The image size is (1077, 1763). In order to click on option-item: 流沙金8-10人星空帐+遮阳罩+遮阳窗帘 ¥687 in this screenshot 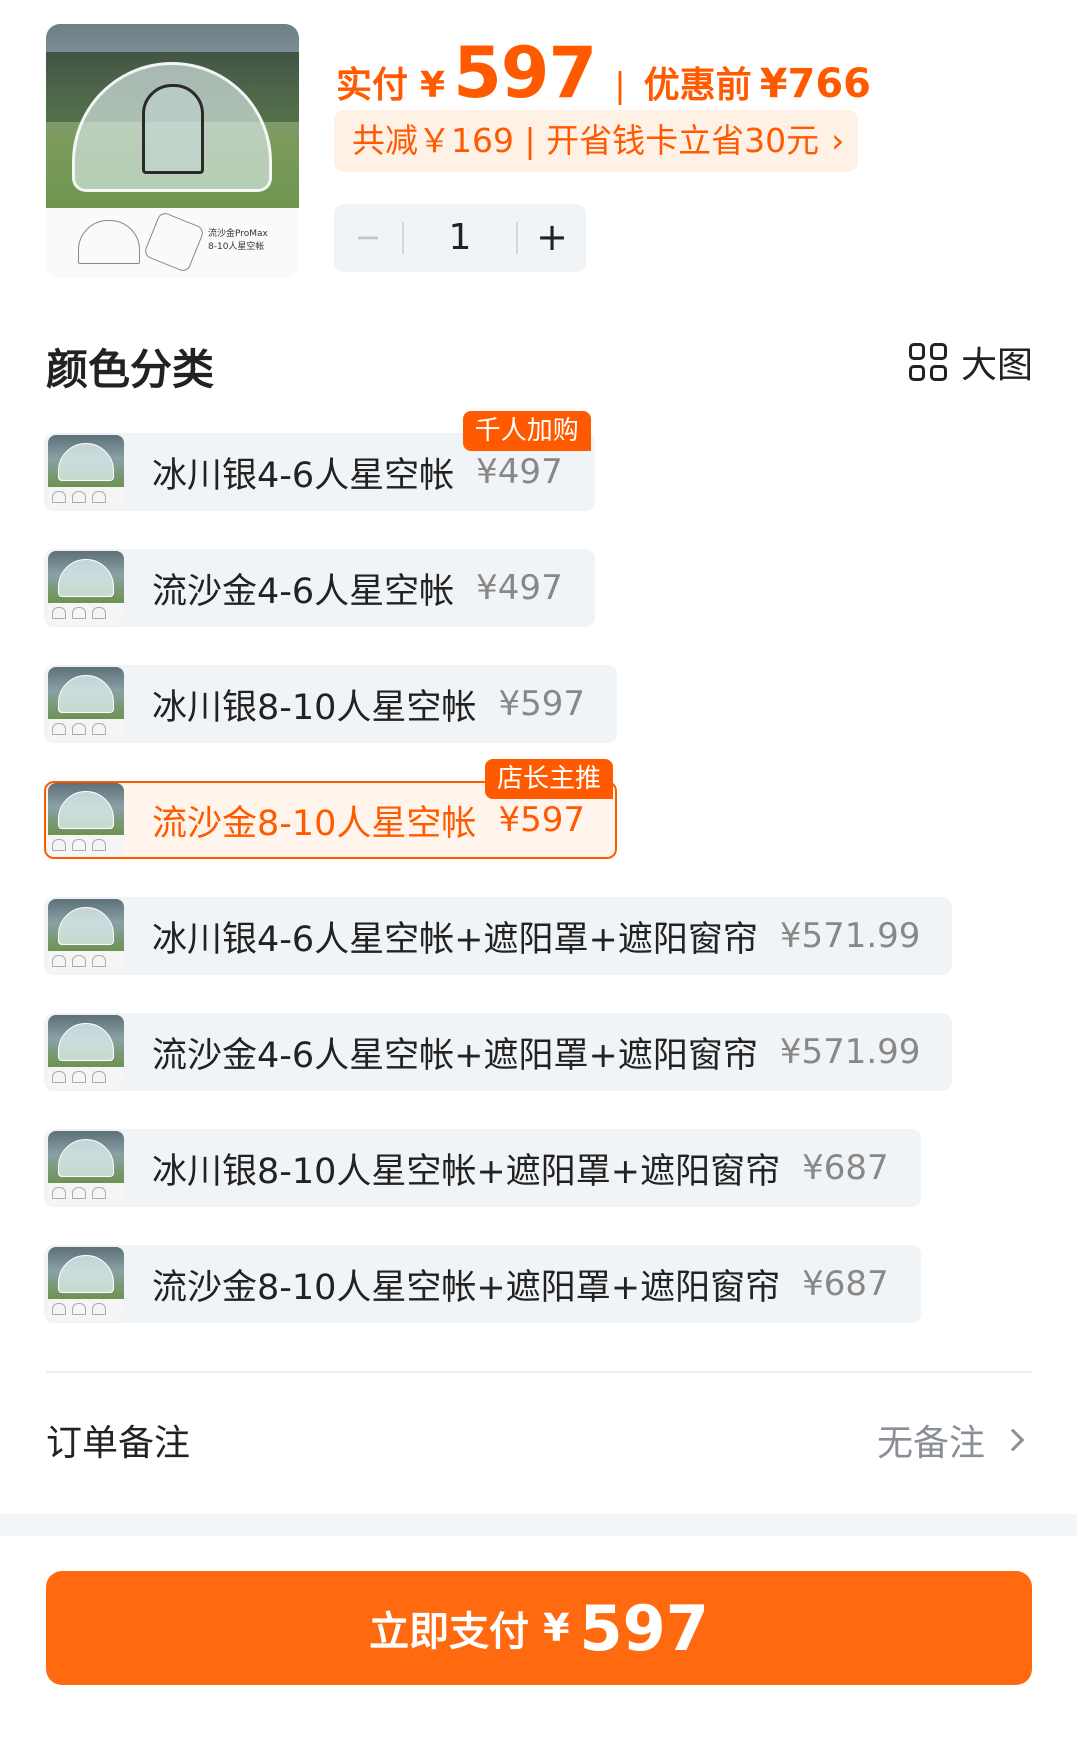, I will do `click(482, 1284)`.